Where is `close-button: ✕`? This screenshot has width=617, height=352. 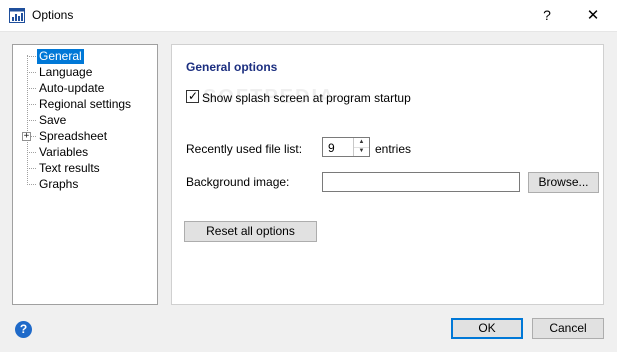 close-button: ✕ is located at coordinates (593, 15).